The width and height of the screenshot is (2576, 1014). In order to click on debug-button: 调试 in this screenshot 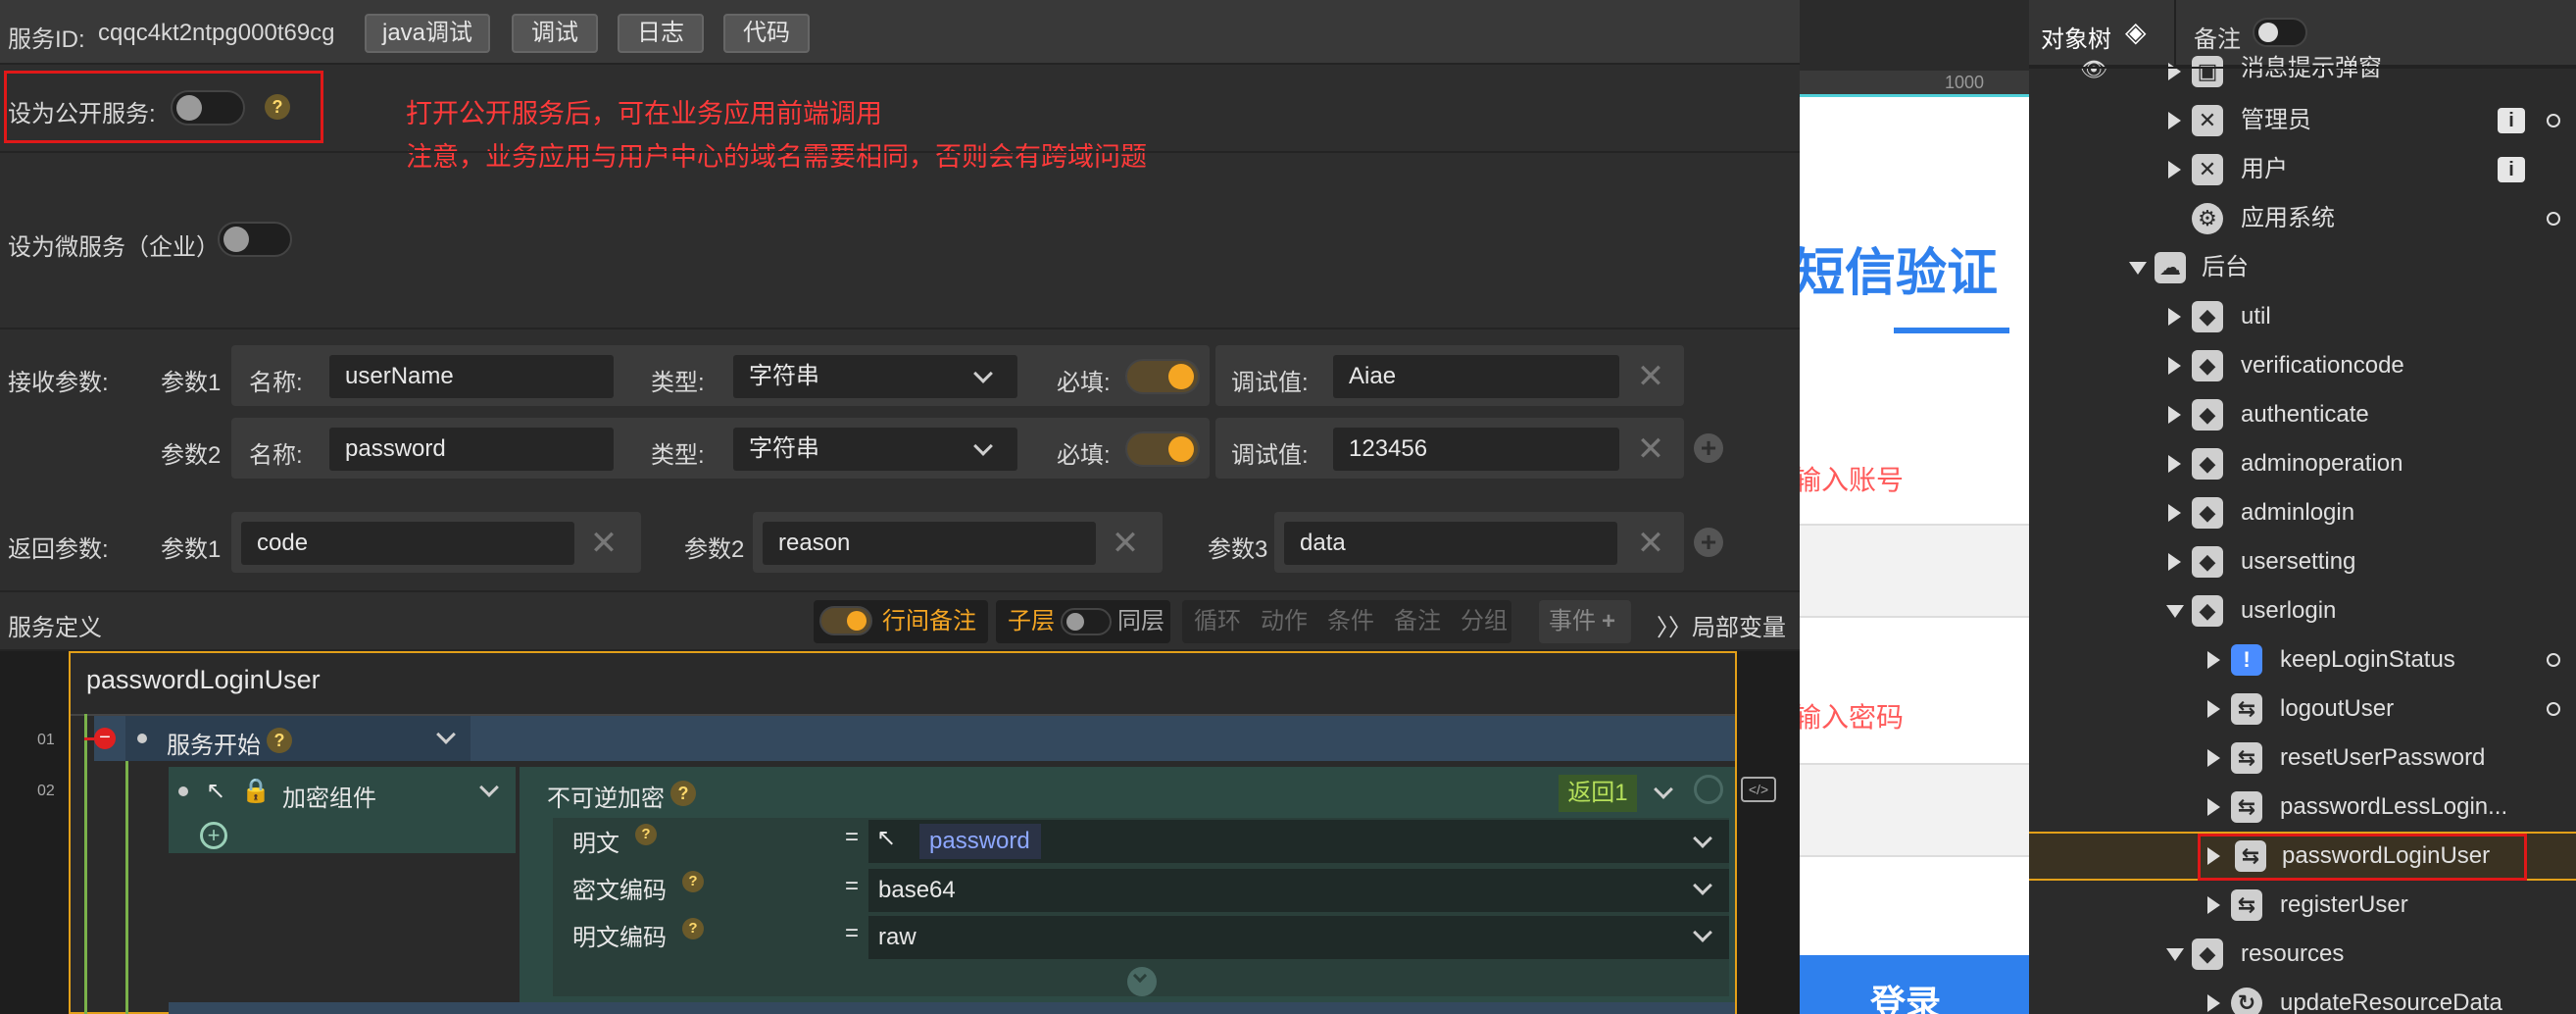, I will do `click(555, 34)`.